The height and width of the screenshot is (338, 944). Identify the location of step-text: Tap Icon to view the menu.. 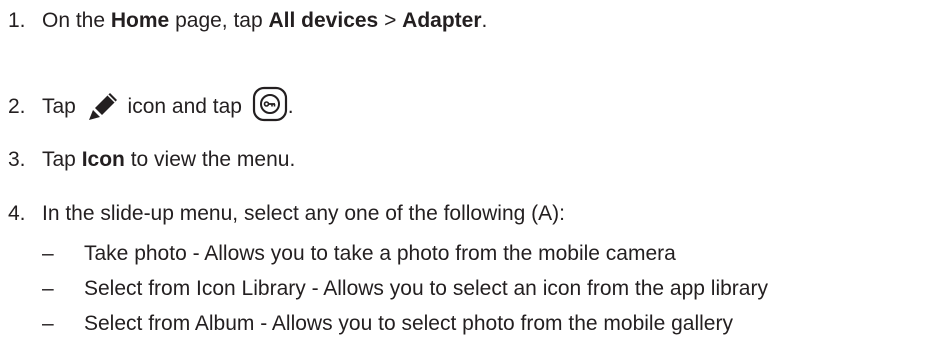
(169, 159).